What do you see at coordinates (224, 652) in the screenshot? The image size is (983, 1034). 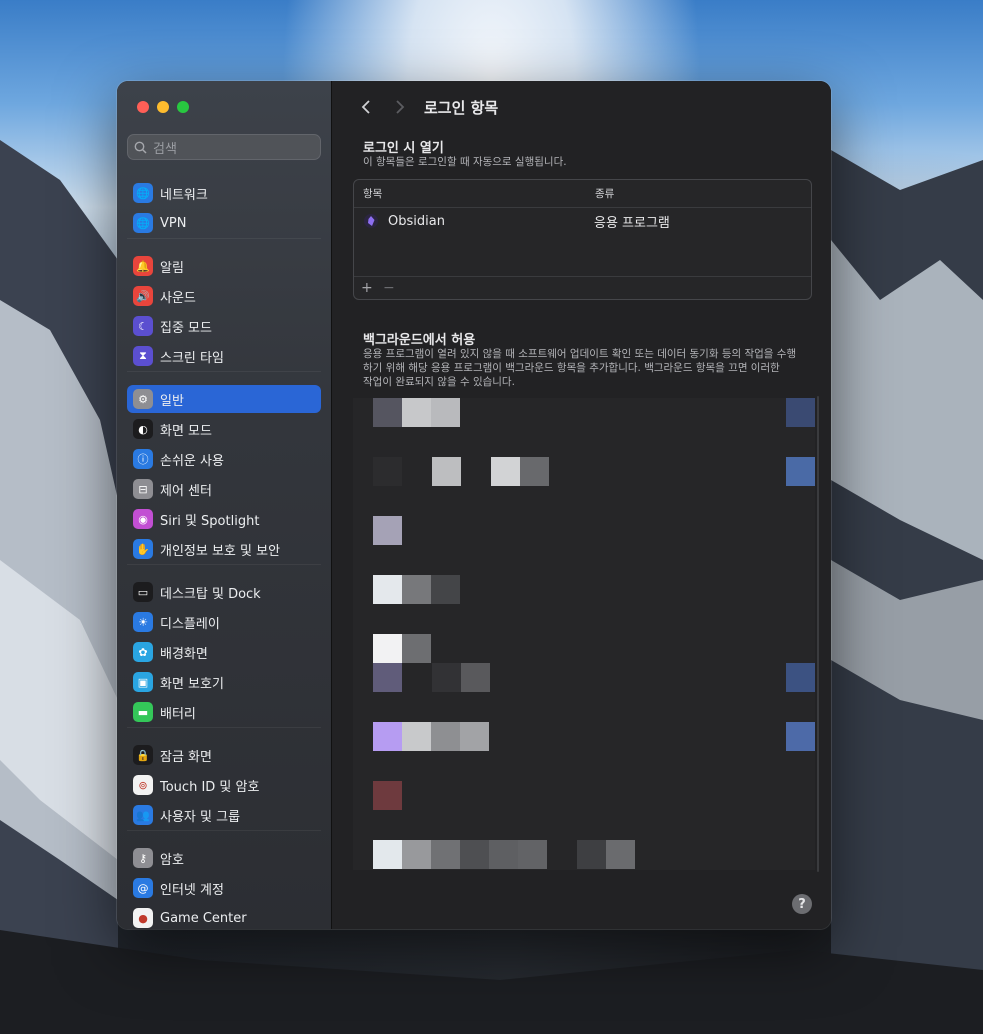 I see `sidebar-item: ✿ 배경화면` at bounding box center [224, 652].